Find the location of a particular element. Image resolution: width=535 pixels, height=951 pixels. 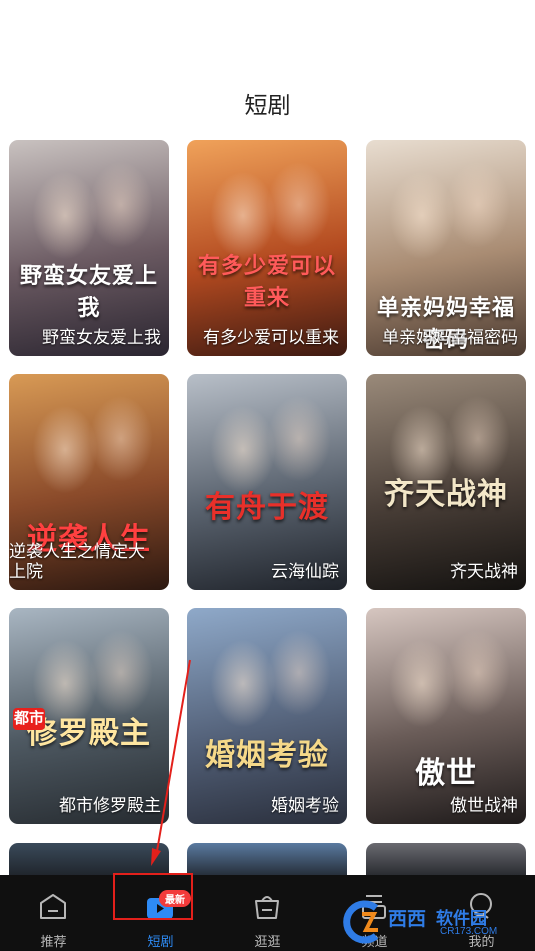

drama-title: 云海仙踪 is located at coordinates (305, 571).